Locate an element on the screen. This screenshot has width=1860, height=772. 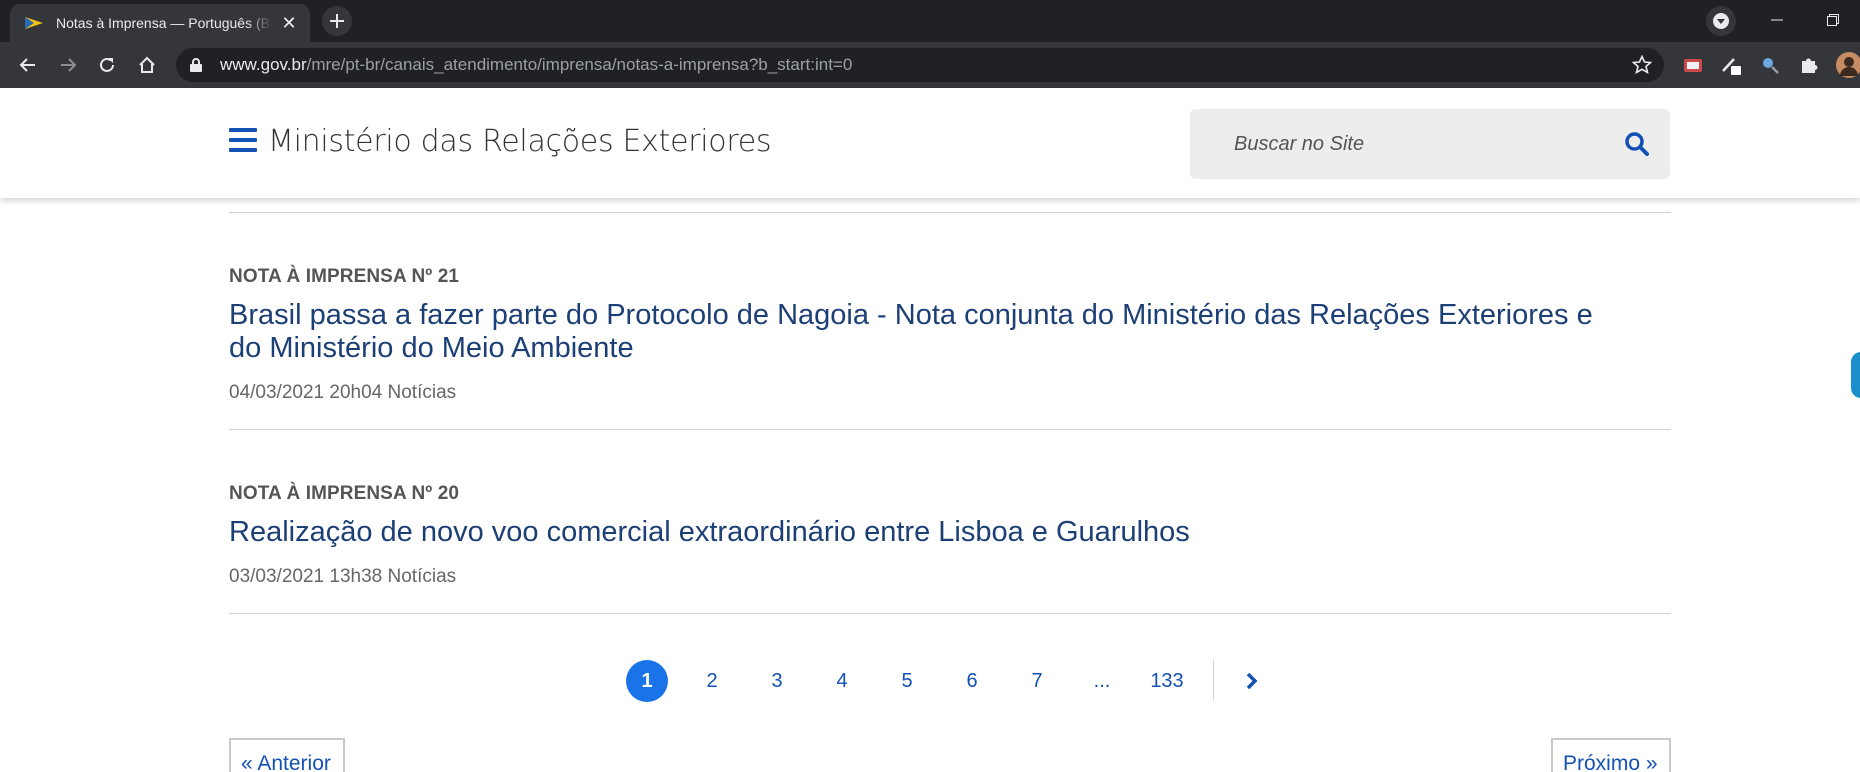
page-link-6: 6 is located at coordinates (972, 681).